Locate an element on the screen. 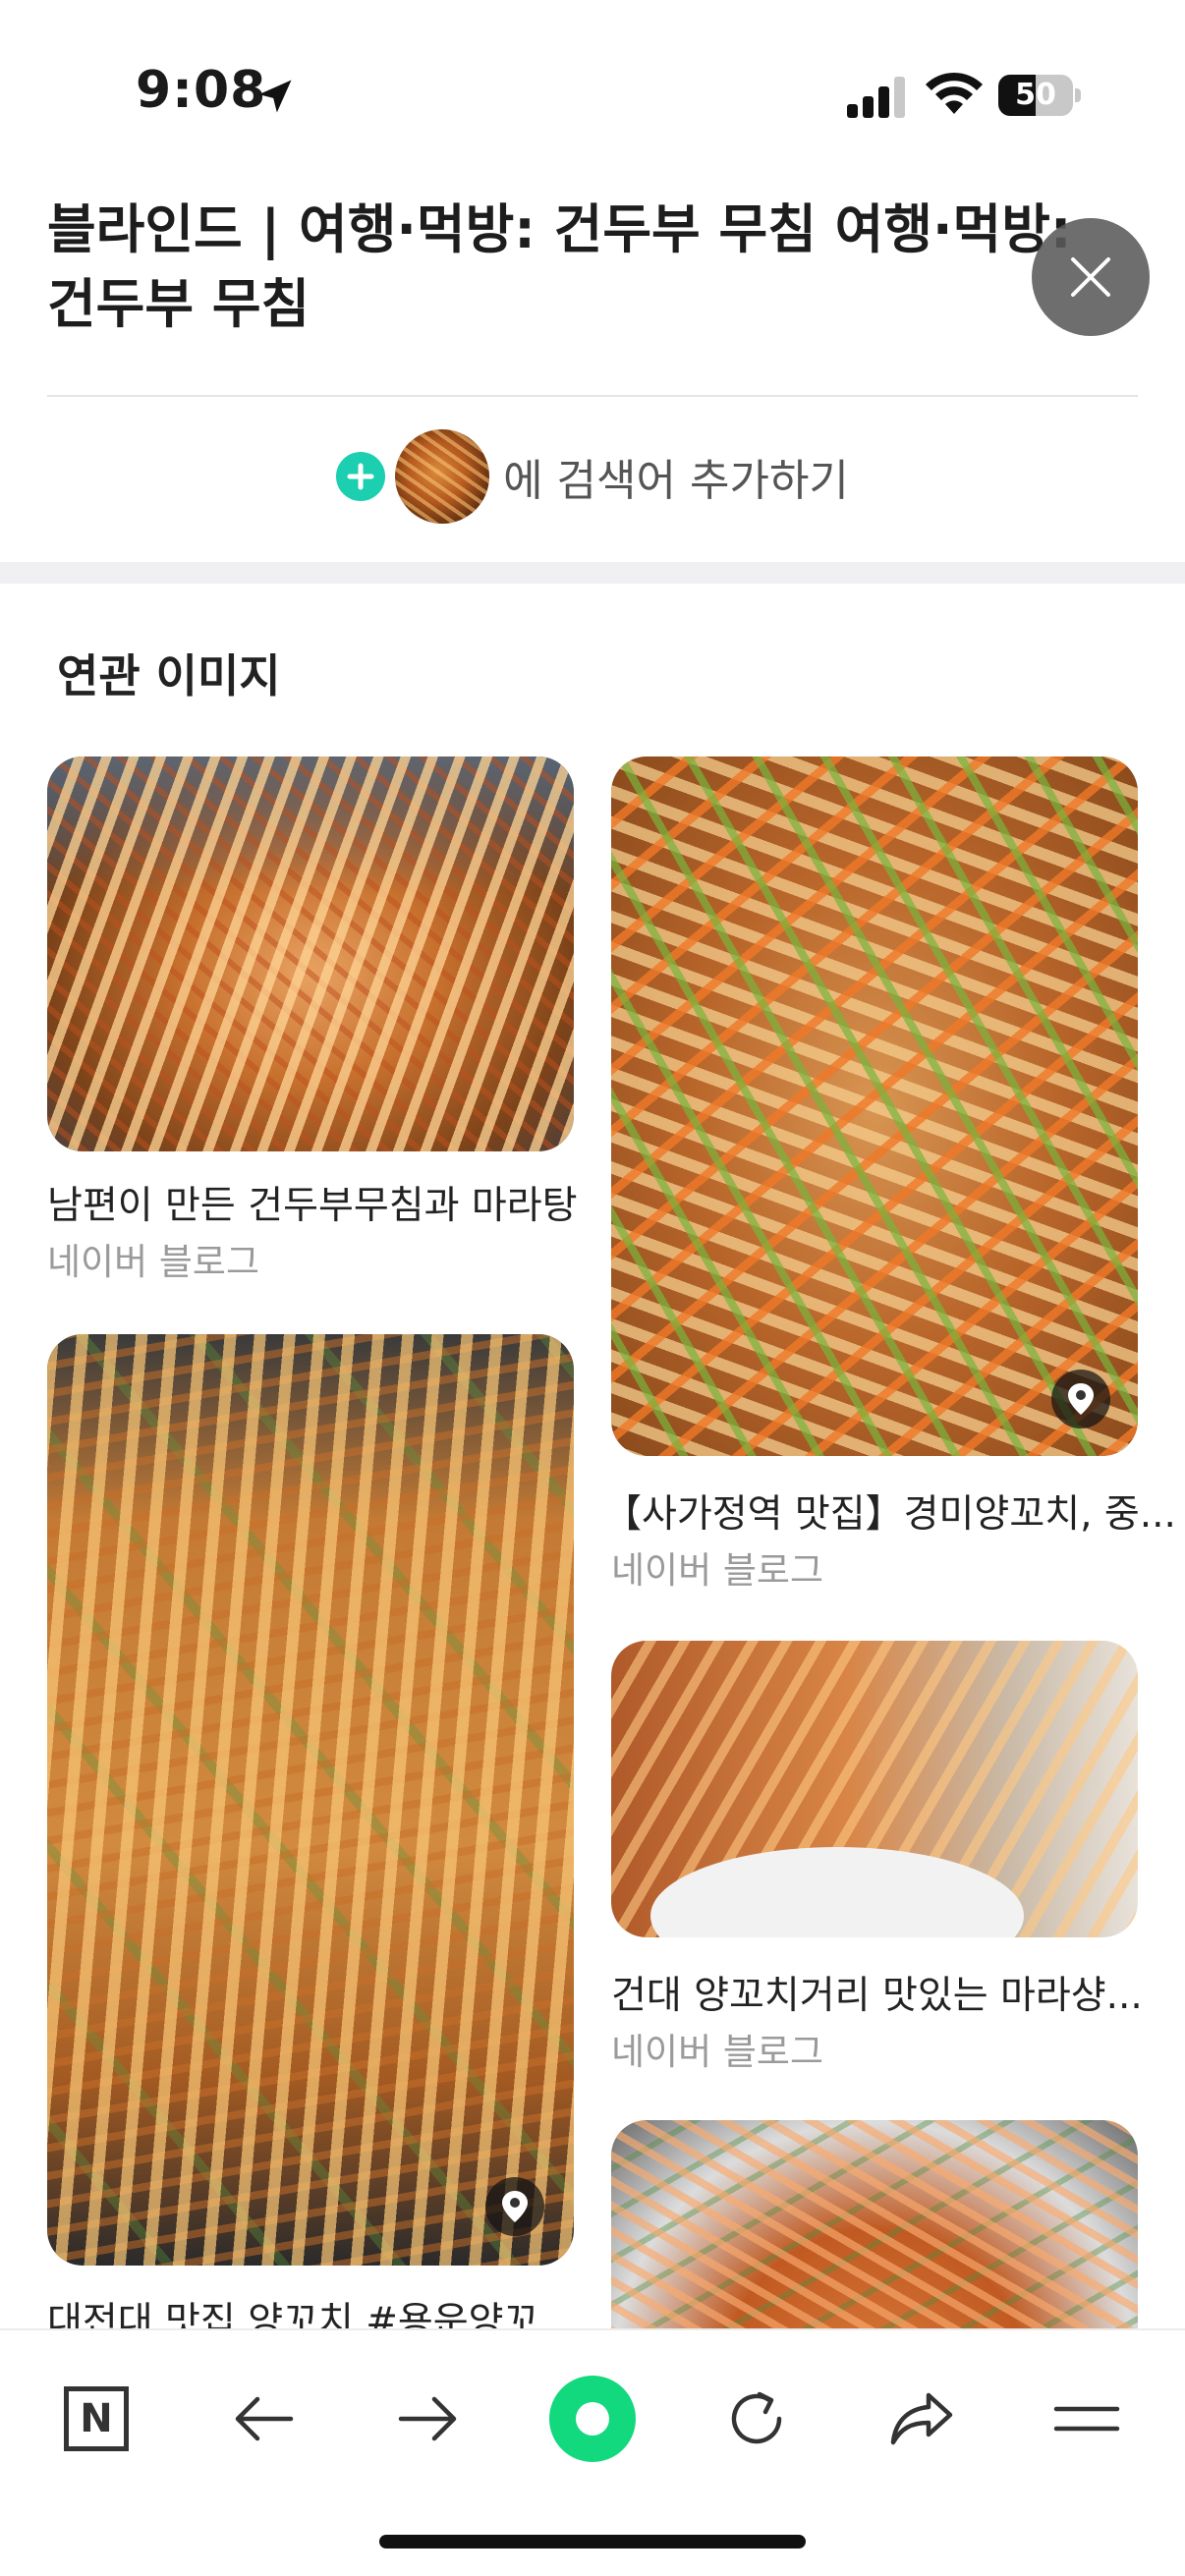 The image size is (1185, 2576). back-button is located at coordinates (263, 2419).